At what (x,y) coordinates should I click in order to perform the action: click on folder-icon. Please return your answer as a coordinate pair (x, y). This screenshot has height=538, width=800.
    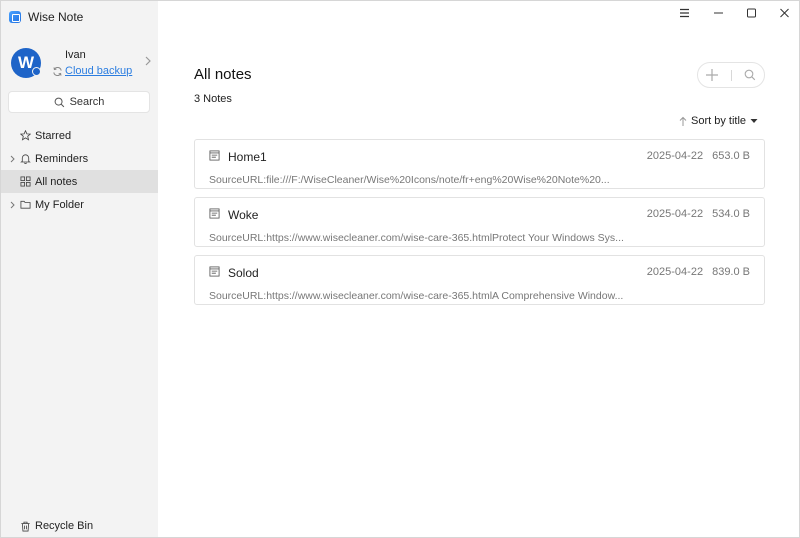
    Looking at the image, I should click on (25, 204).